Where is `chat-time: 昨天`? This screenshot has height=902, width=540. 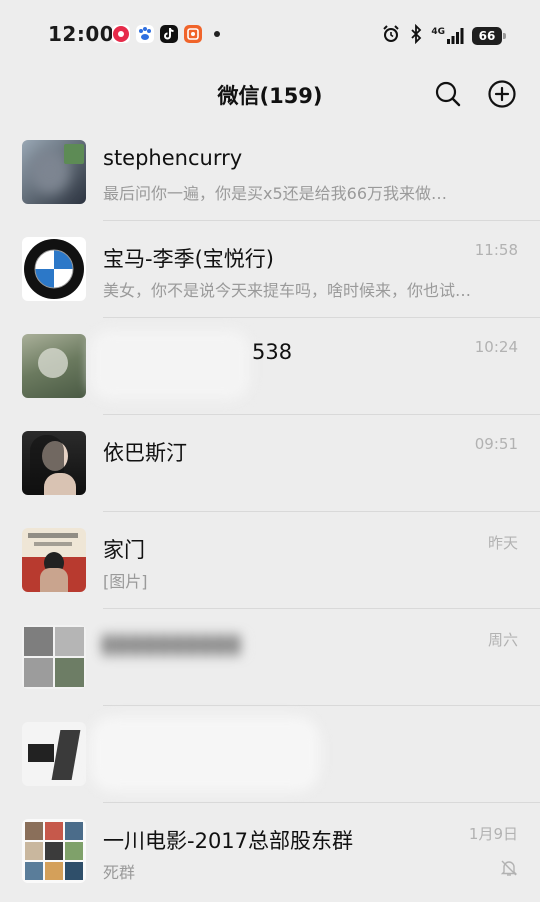 chat-time: 昨天 is located at coordinates (502, 543).